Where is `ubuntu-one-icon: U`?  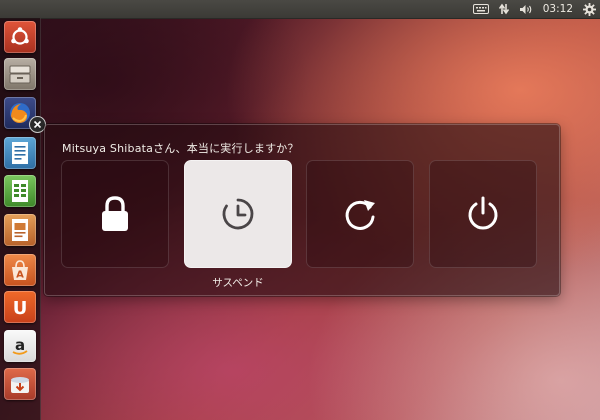 ubuntu-one-icon: U is located at coordinates (20, 307).